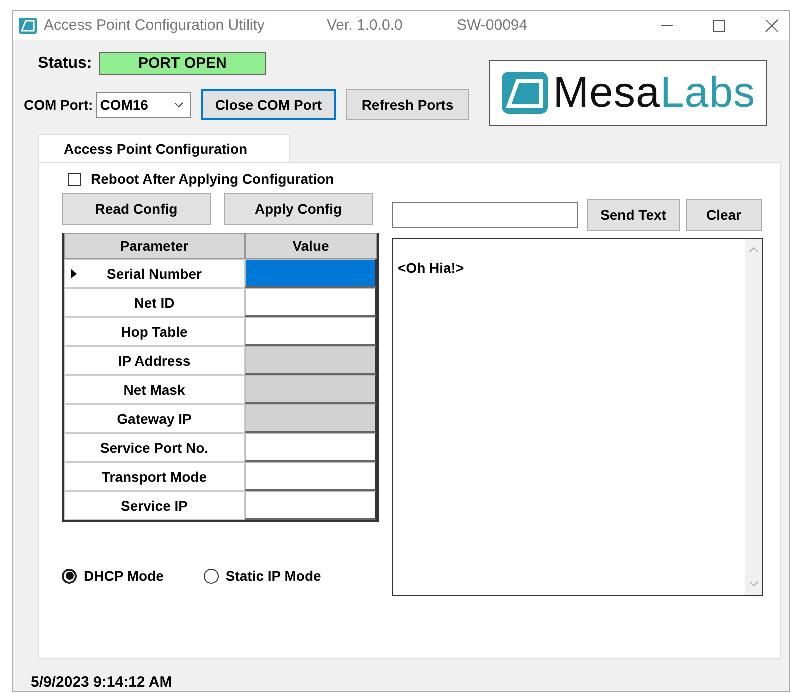 The image size is (790, 694). What do you see at coordinates (212, 179) in the screenshot?
I see `checkbox-label: Reboot After Applying Configuration` at bounding box center [212, 179].